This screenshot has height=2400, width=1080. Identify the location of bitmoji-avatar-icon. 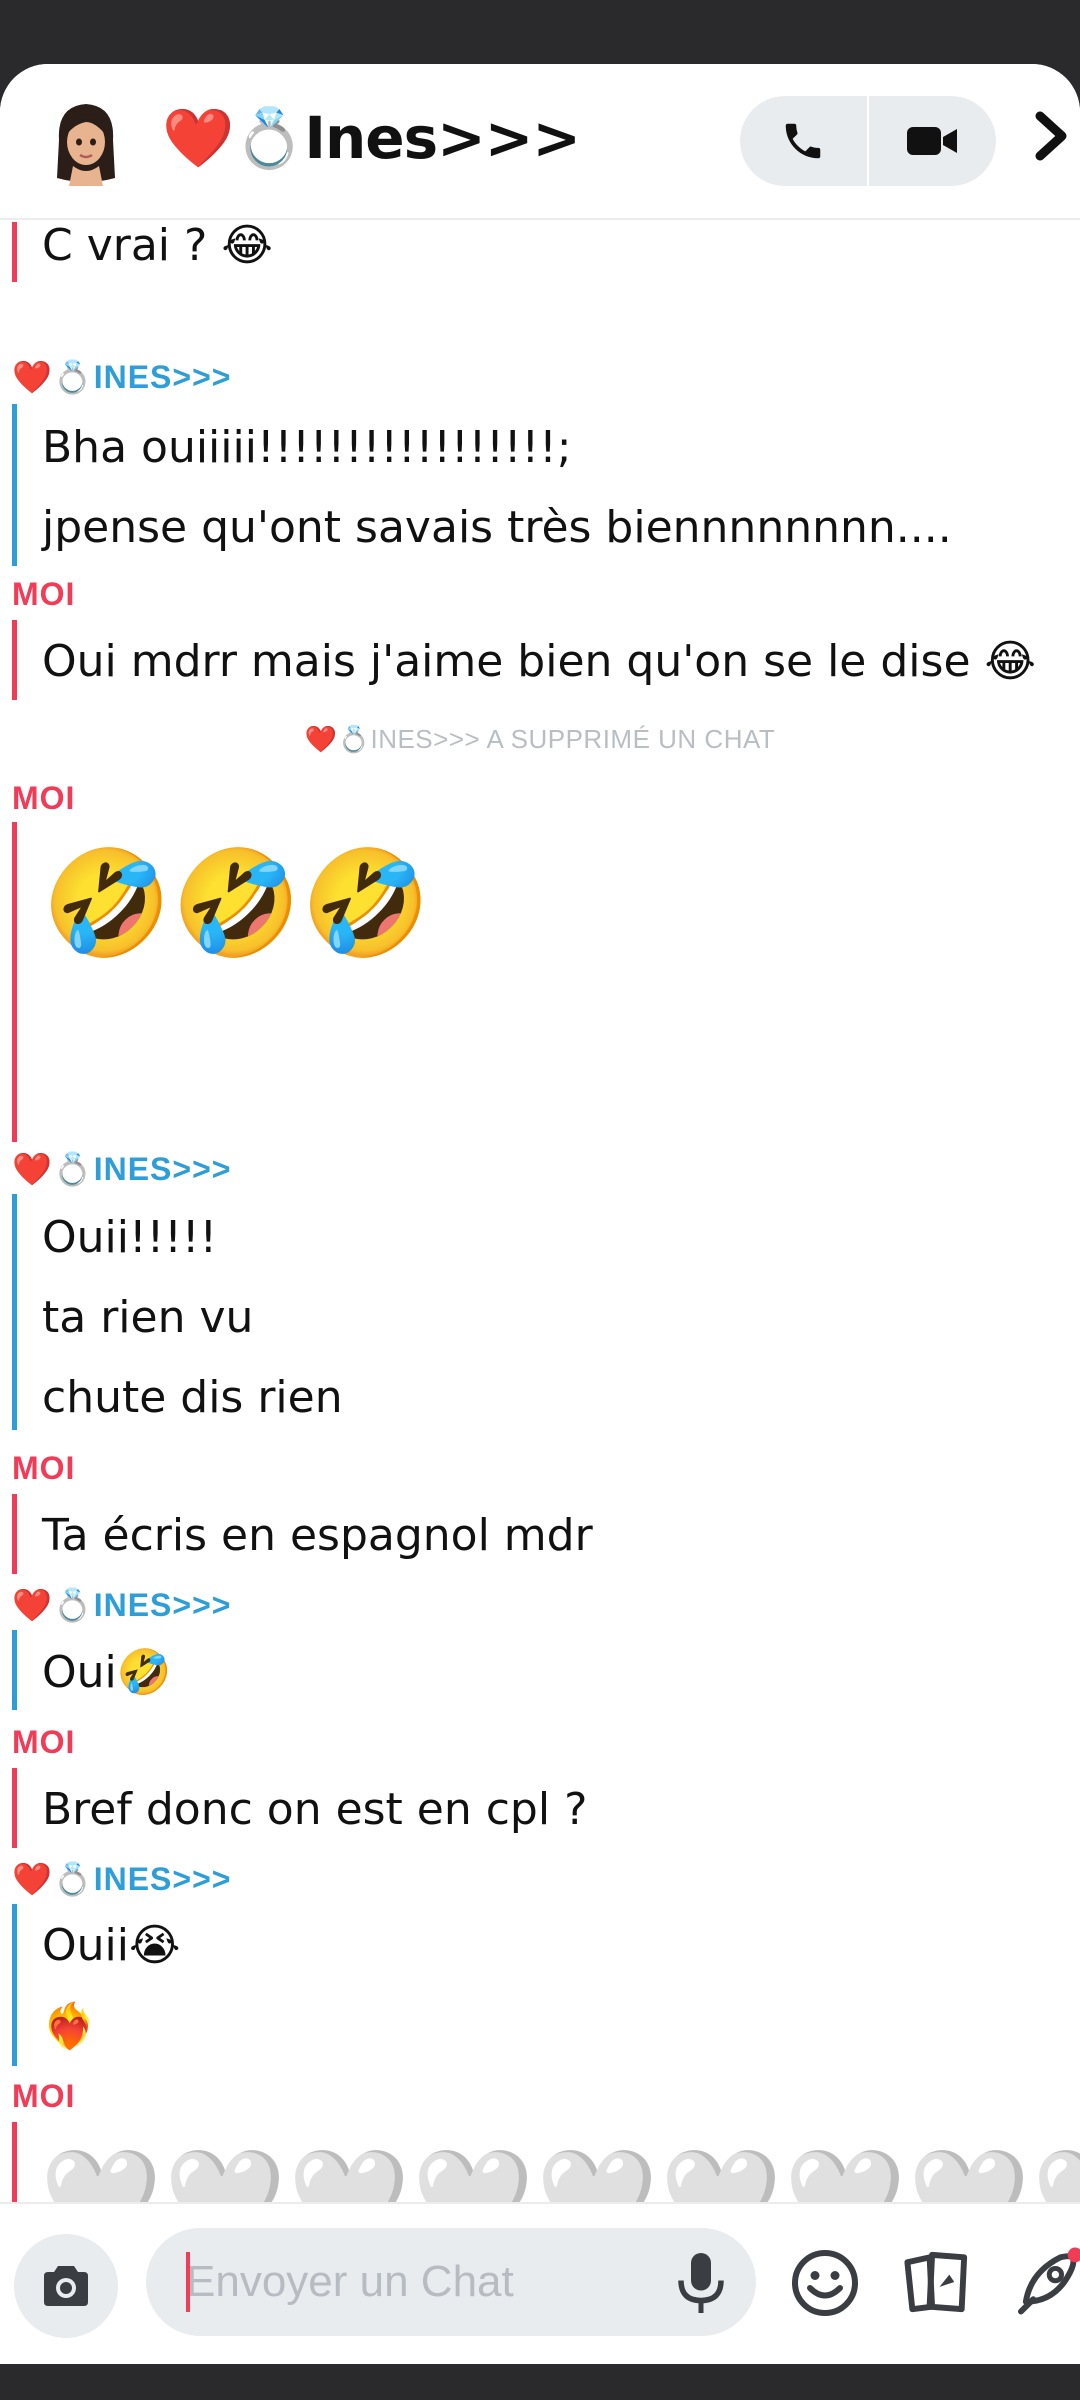
(86, 145).